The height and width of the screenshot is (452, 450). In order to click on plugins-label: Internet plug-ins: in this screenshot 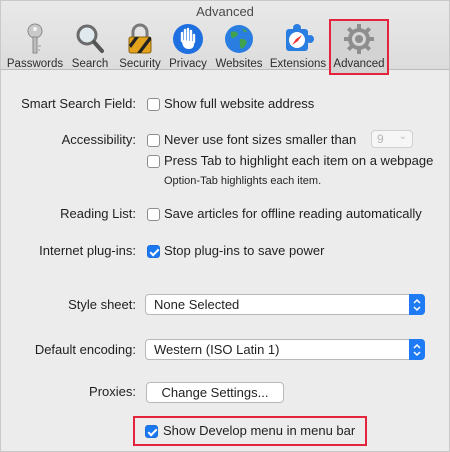, I will do `click(87, 250)`.